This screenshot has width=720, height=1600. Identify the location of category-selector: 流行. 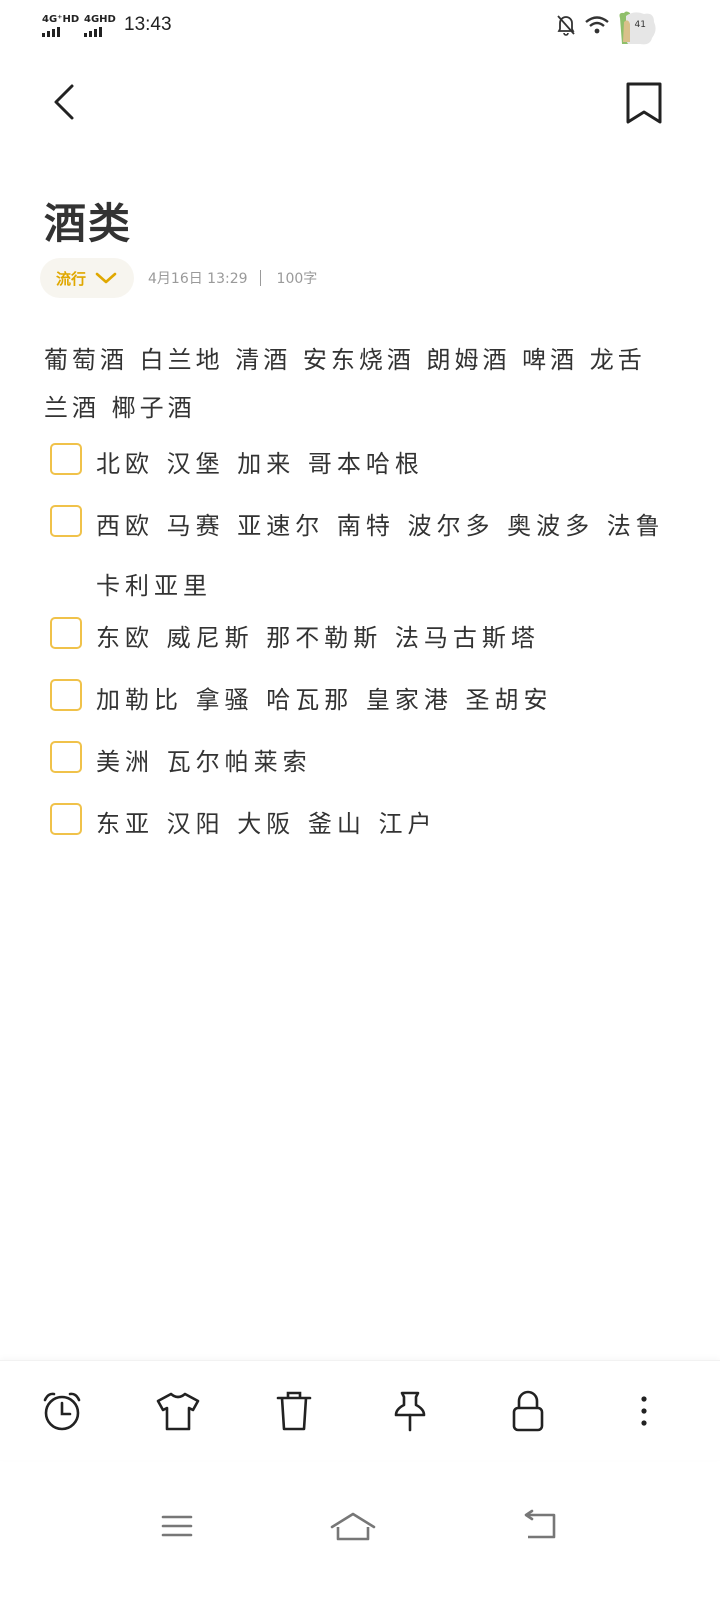
(87, 278).